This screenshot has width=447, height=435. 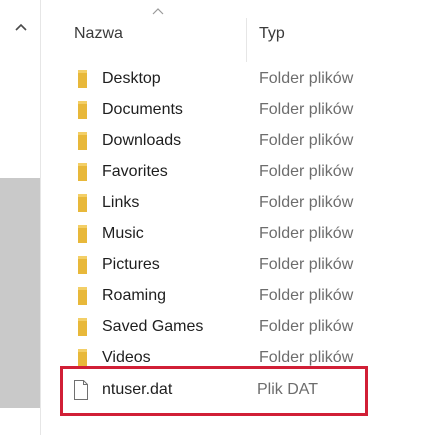 I want to click on scrollbar-thumb, so click(x=20, y=293).